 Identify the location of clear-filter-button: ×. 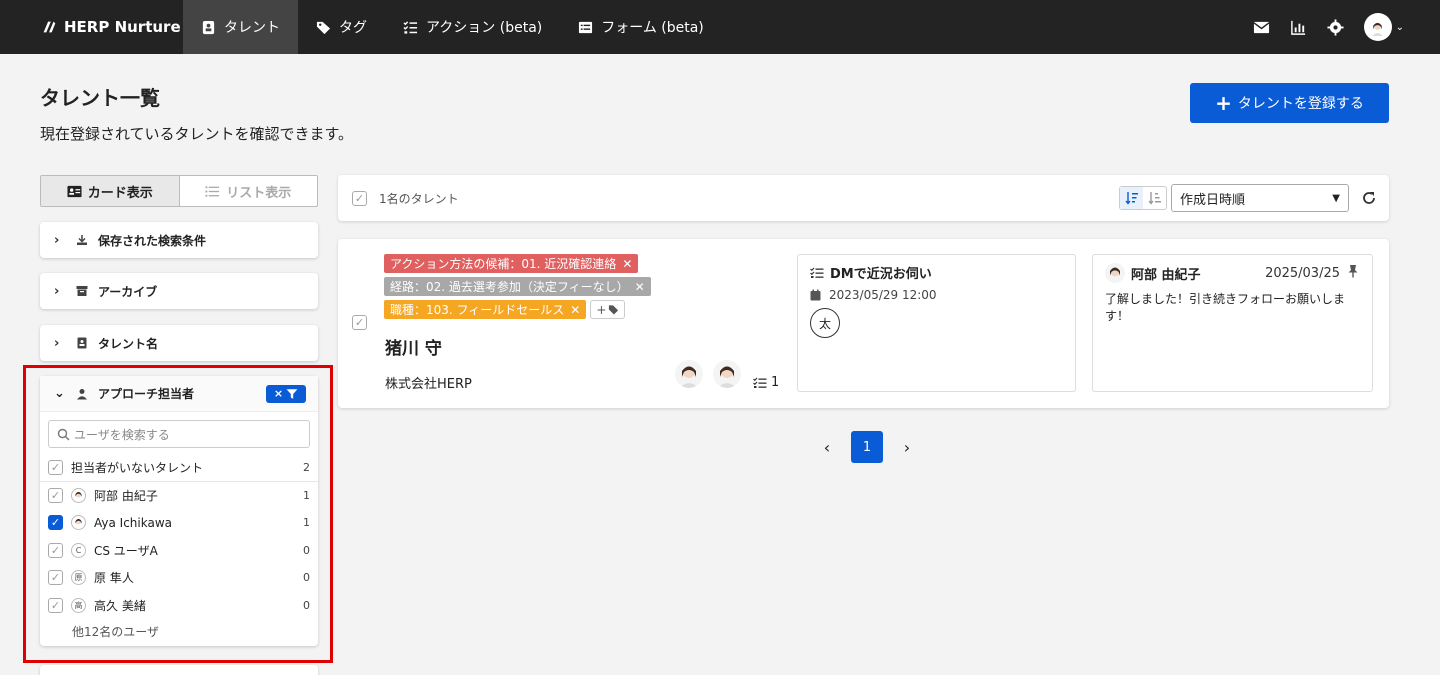
(286, 393).